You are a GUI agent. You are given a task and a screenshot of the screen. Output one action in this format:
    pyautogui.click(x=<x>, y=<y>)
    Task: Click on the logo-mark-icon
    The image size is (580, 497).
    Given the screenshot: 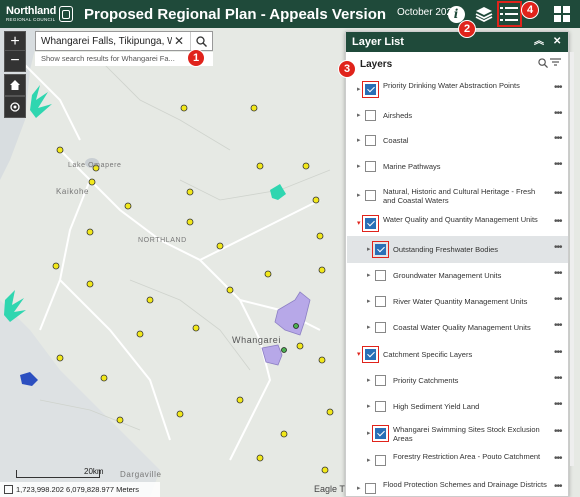 What is the action you would take?
    pyautogui.click(x=66, y=14)
    